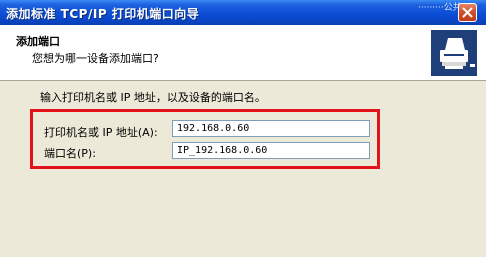 This screenshot has height=257, width=486. What do you see at coordinates (153, 97) in the screenshot?
I see `instruction-text: 输入打印机名或 IP 地址，以及设备的端口名。` at bounding box center [153, 97].